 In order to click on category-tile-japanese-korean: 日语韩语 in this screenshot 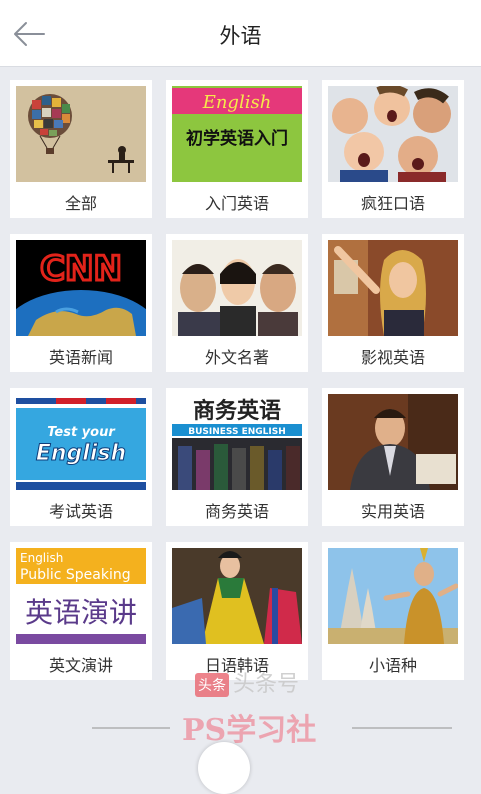, I will do `click(237, 611)`.